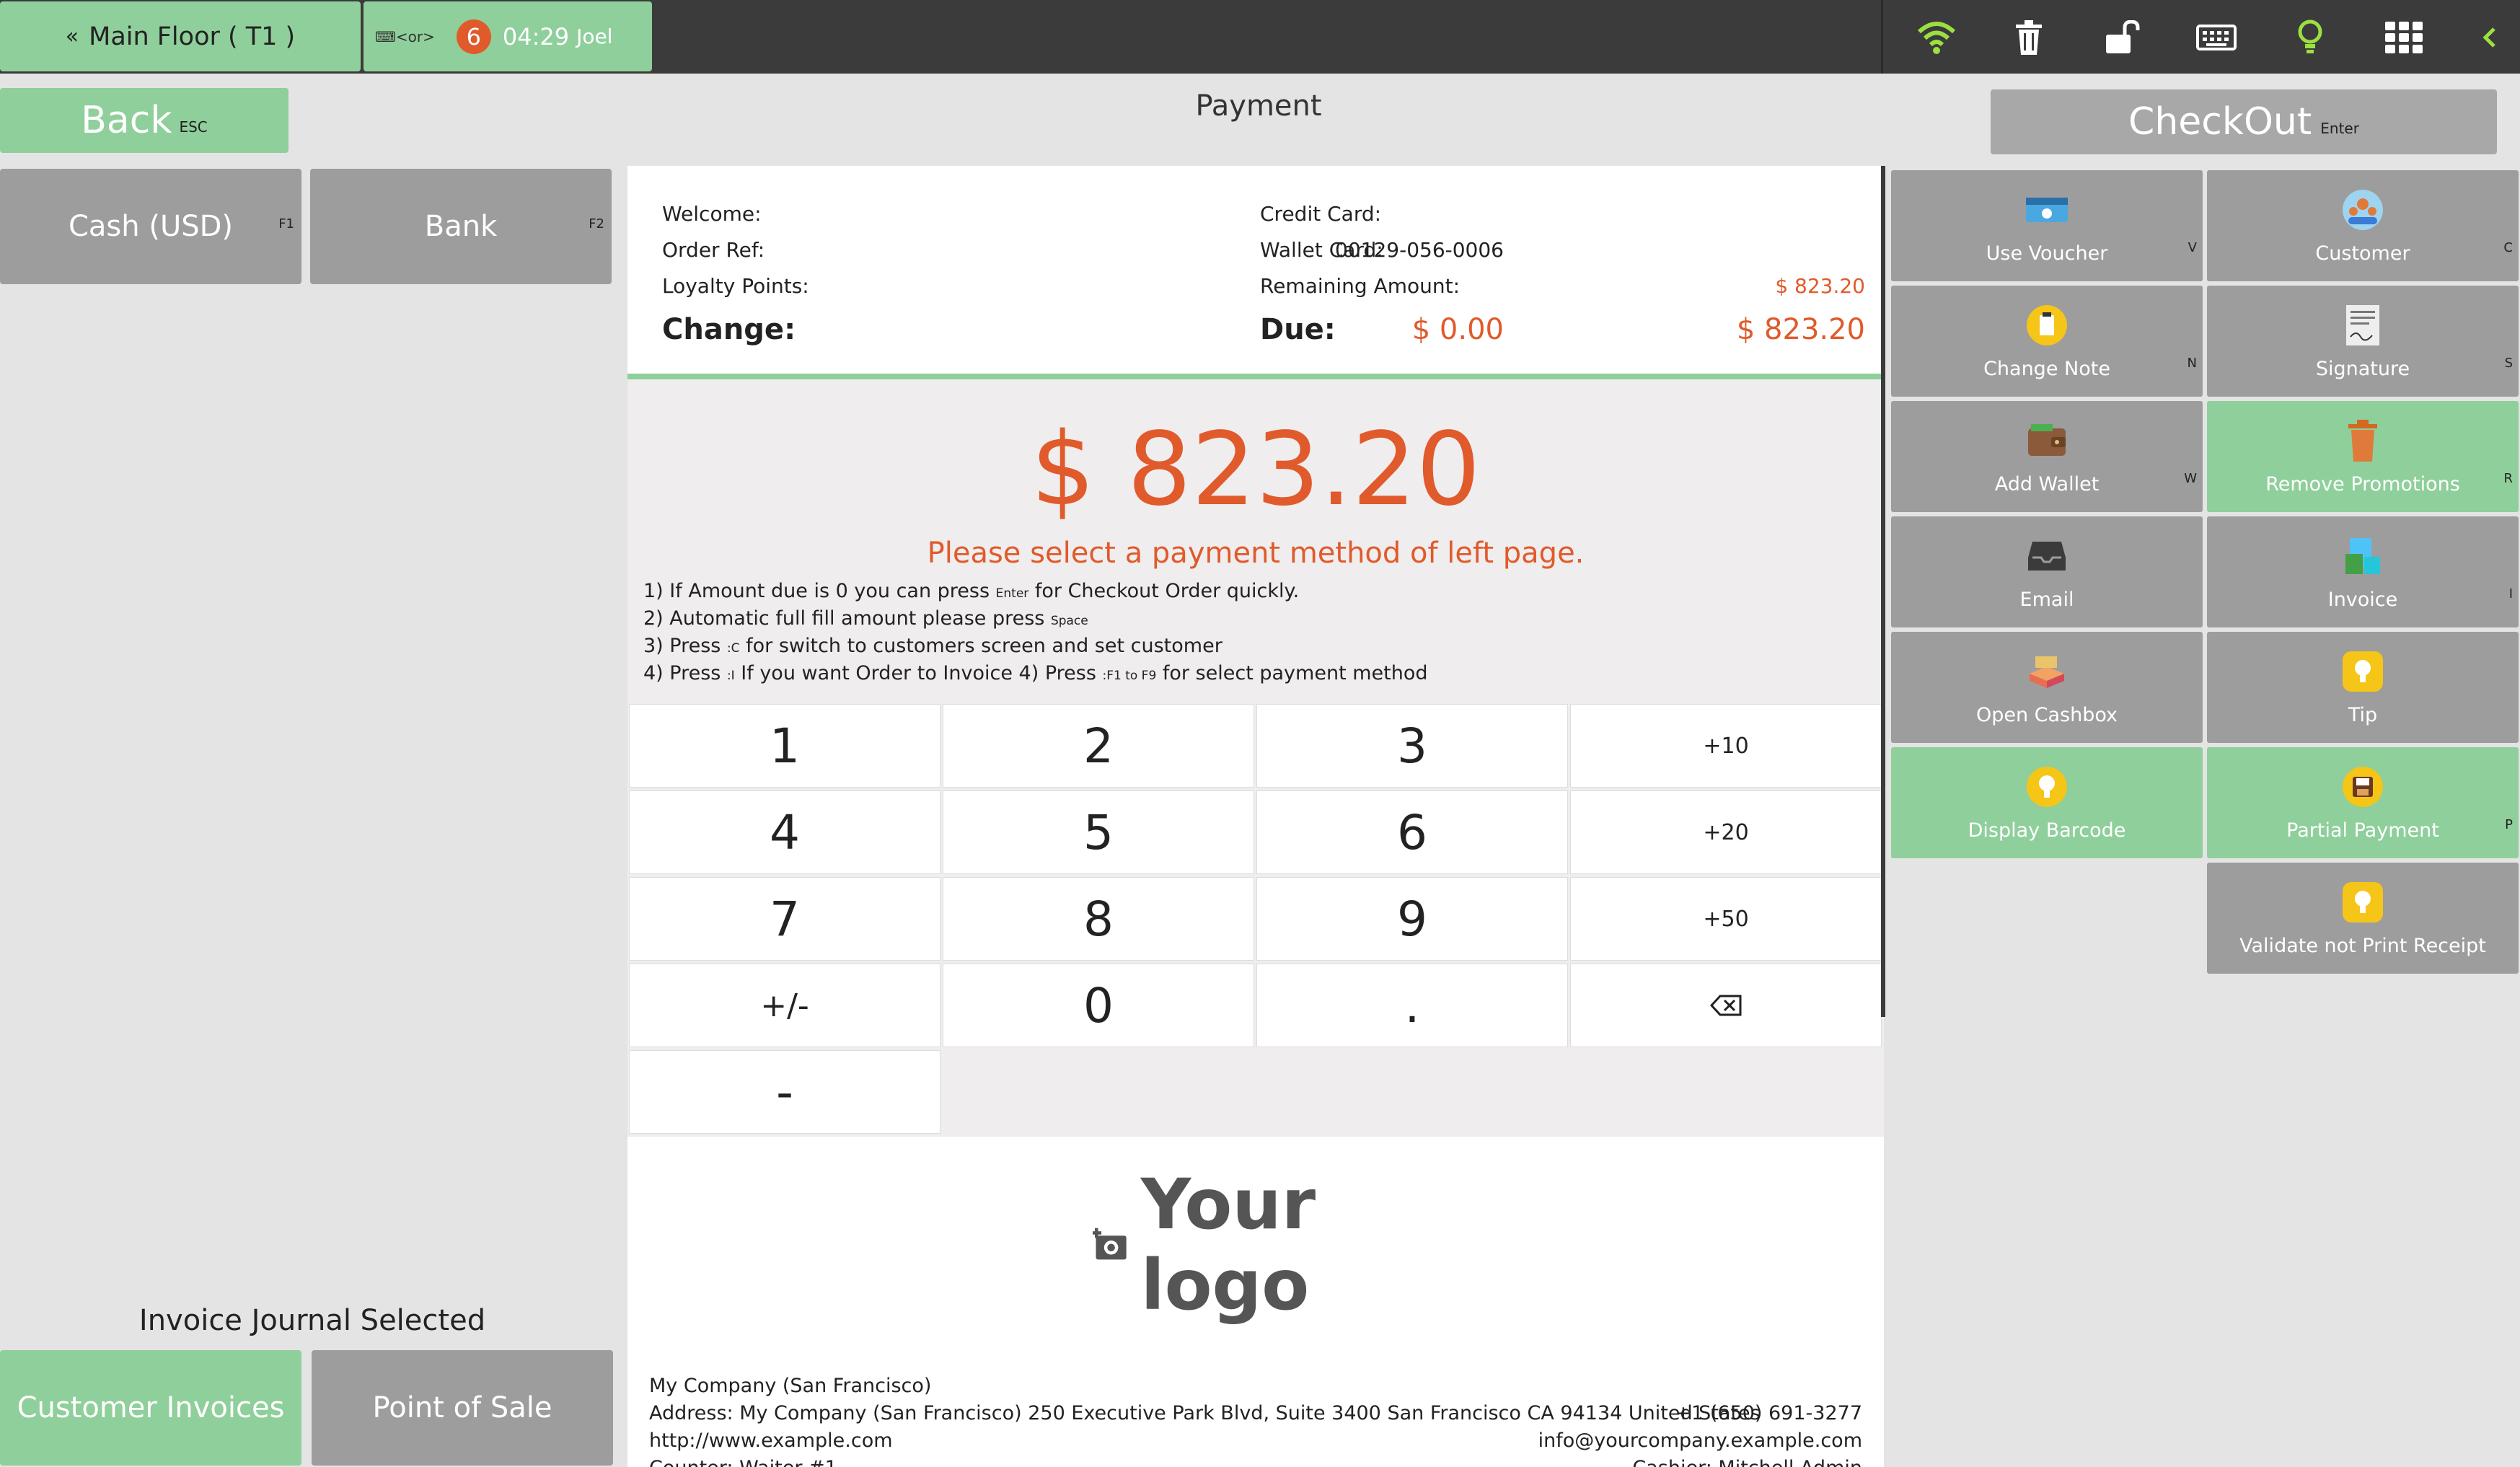 This screenshot has height=1467, width=2520. I want to click on receipt-counter: Counter: Waiter #1, so click(743, 1462).